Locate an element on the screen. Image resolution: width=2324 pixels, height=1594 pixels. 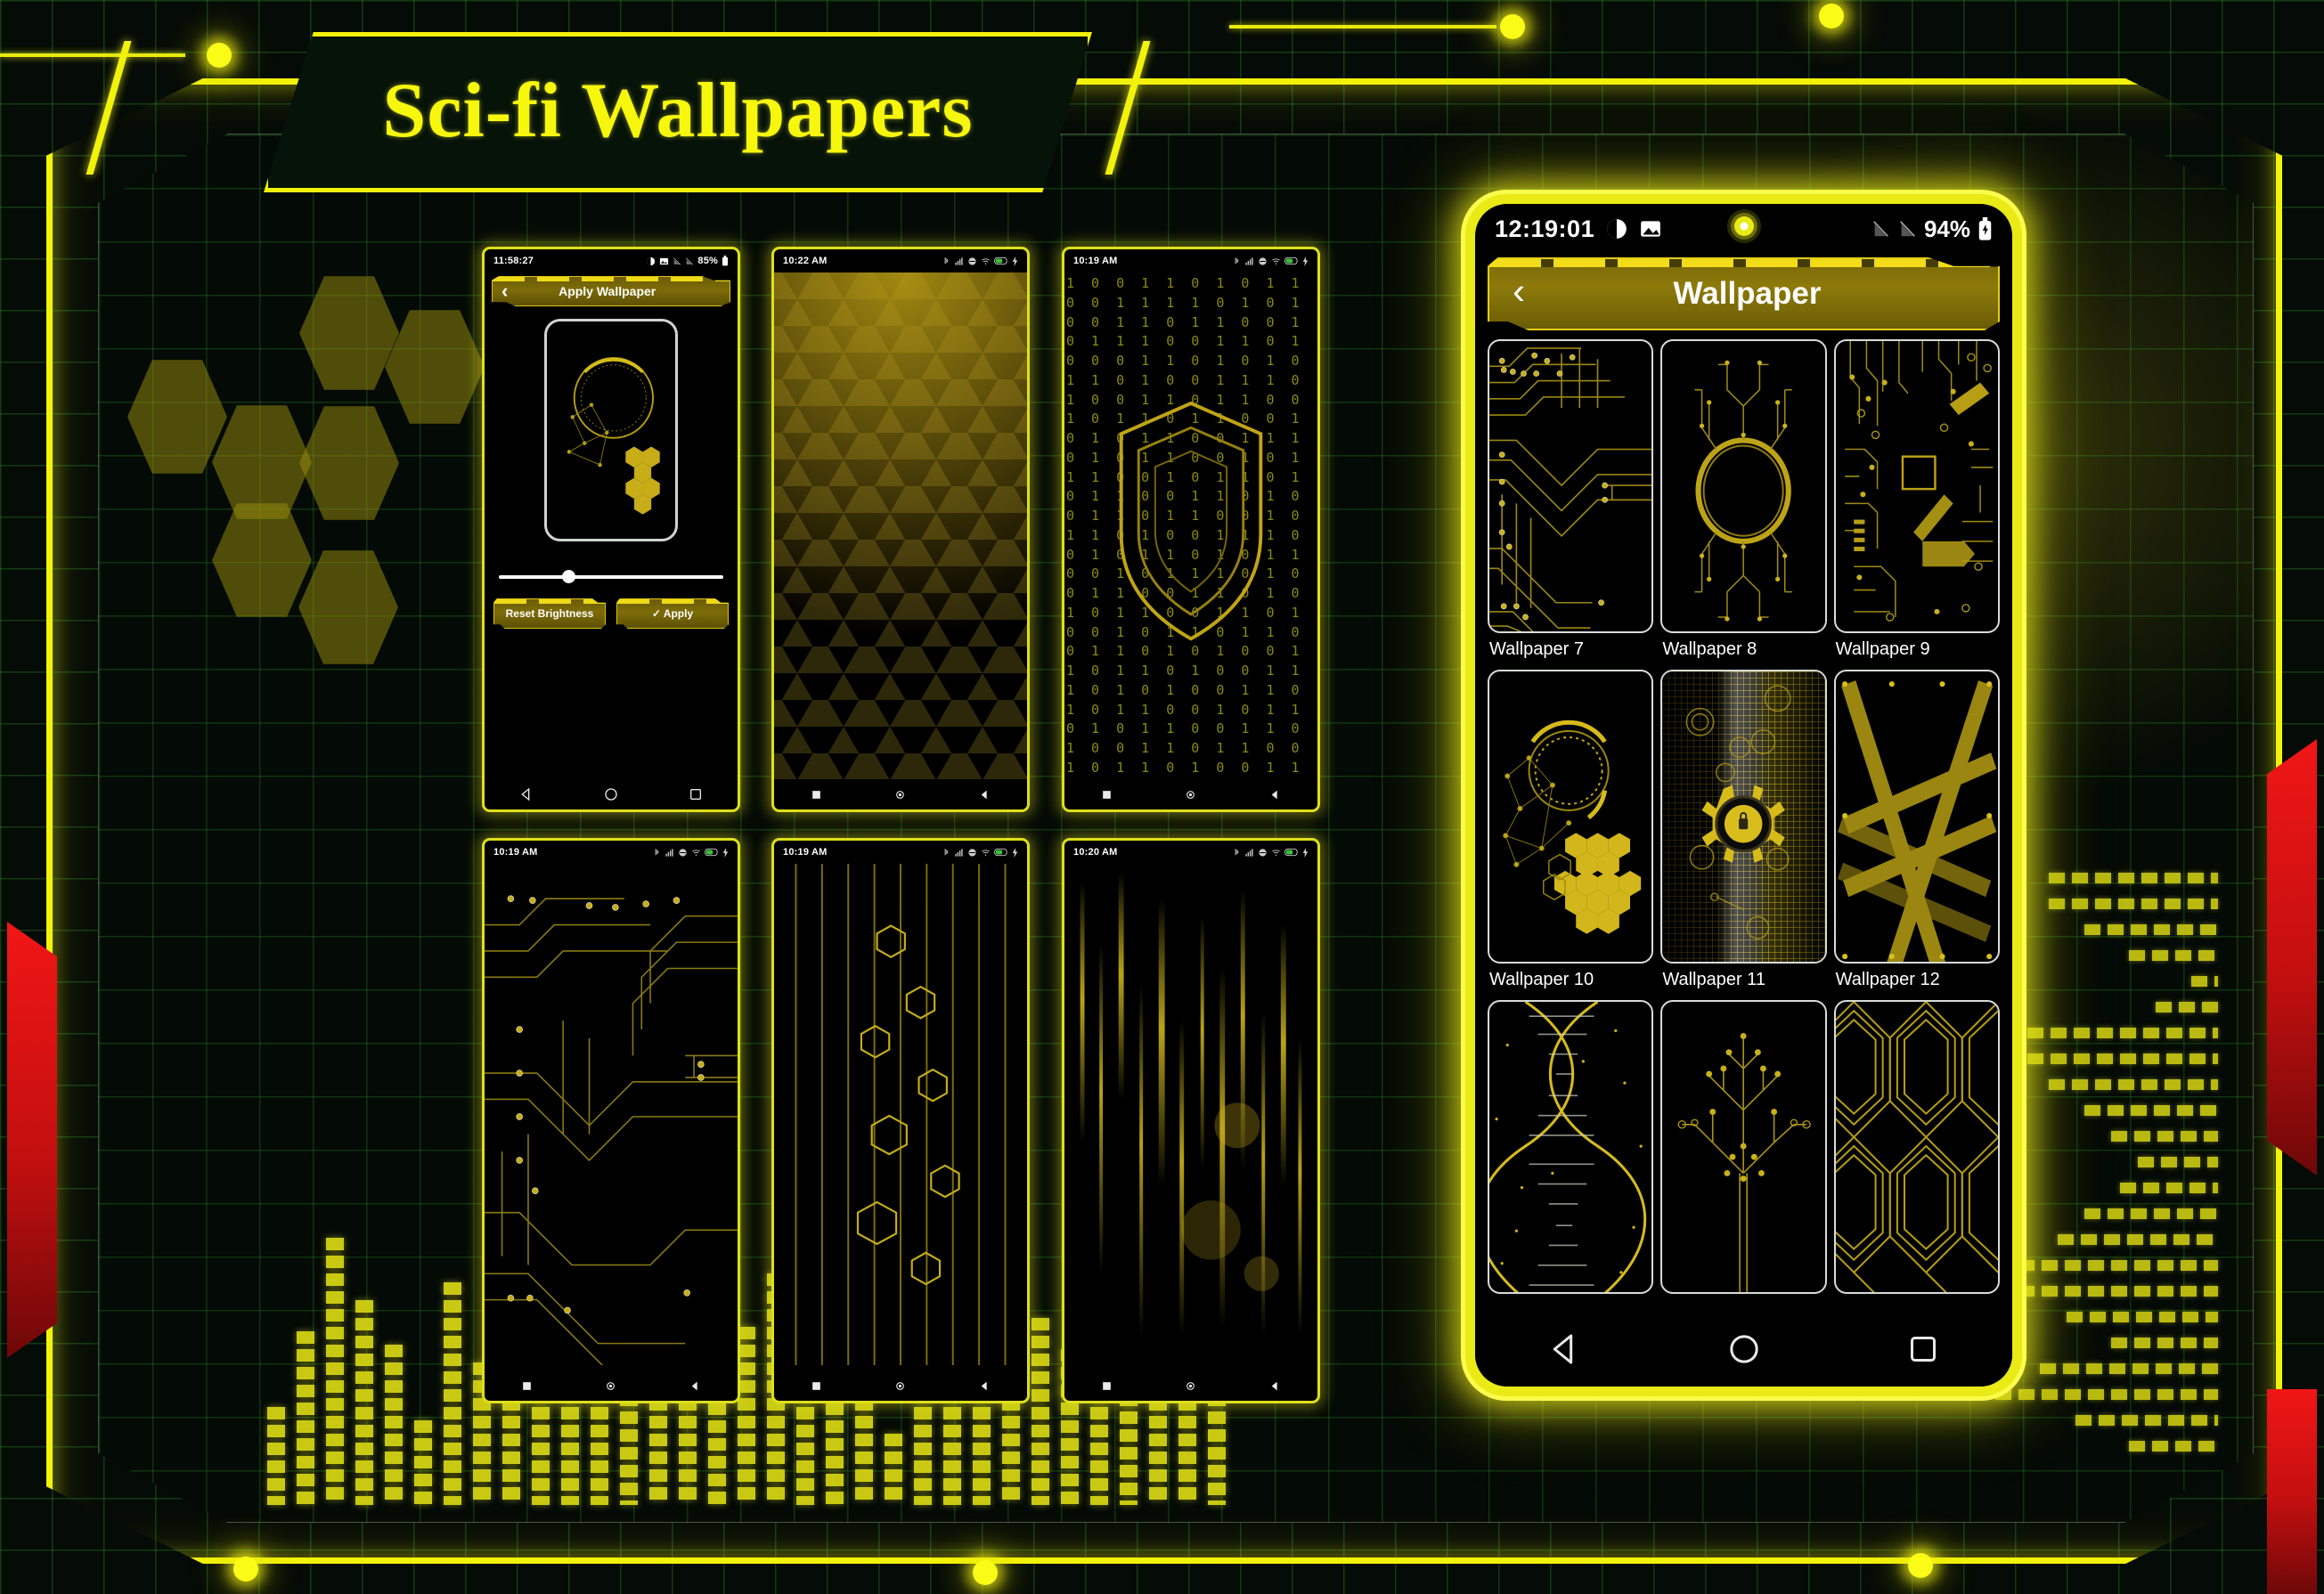
phone-screen is located at coordinates (900, 525).